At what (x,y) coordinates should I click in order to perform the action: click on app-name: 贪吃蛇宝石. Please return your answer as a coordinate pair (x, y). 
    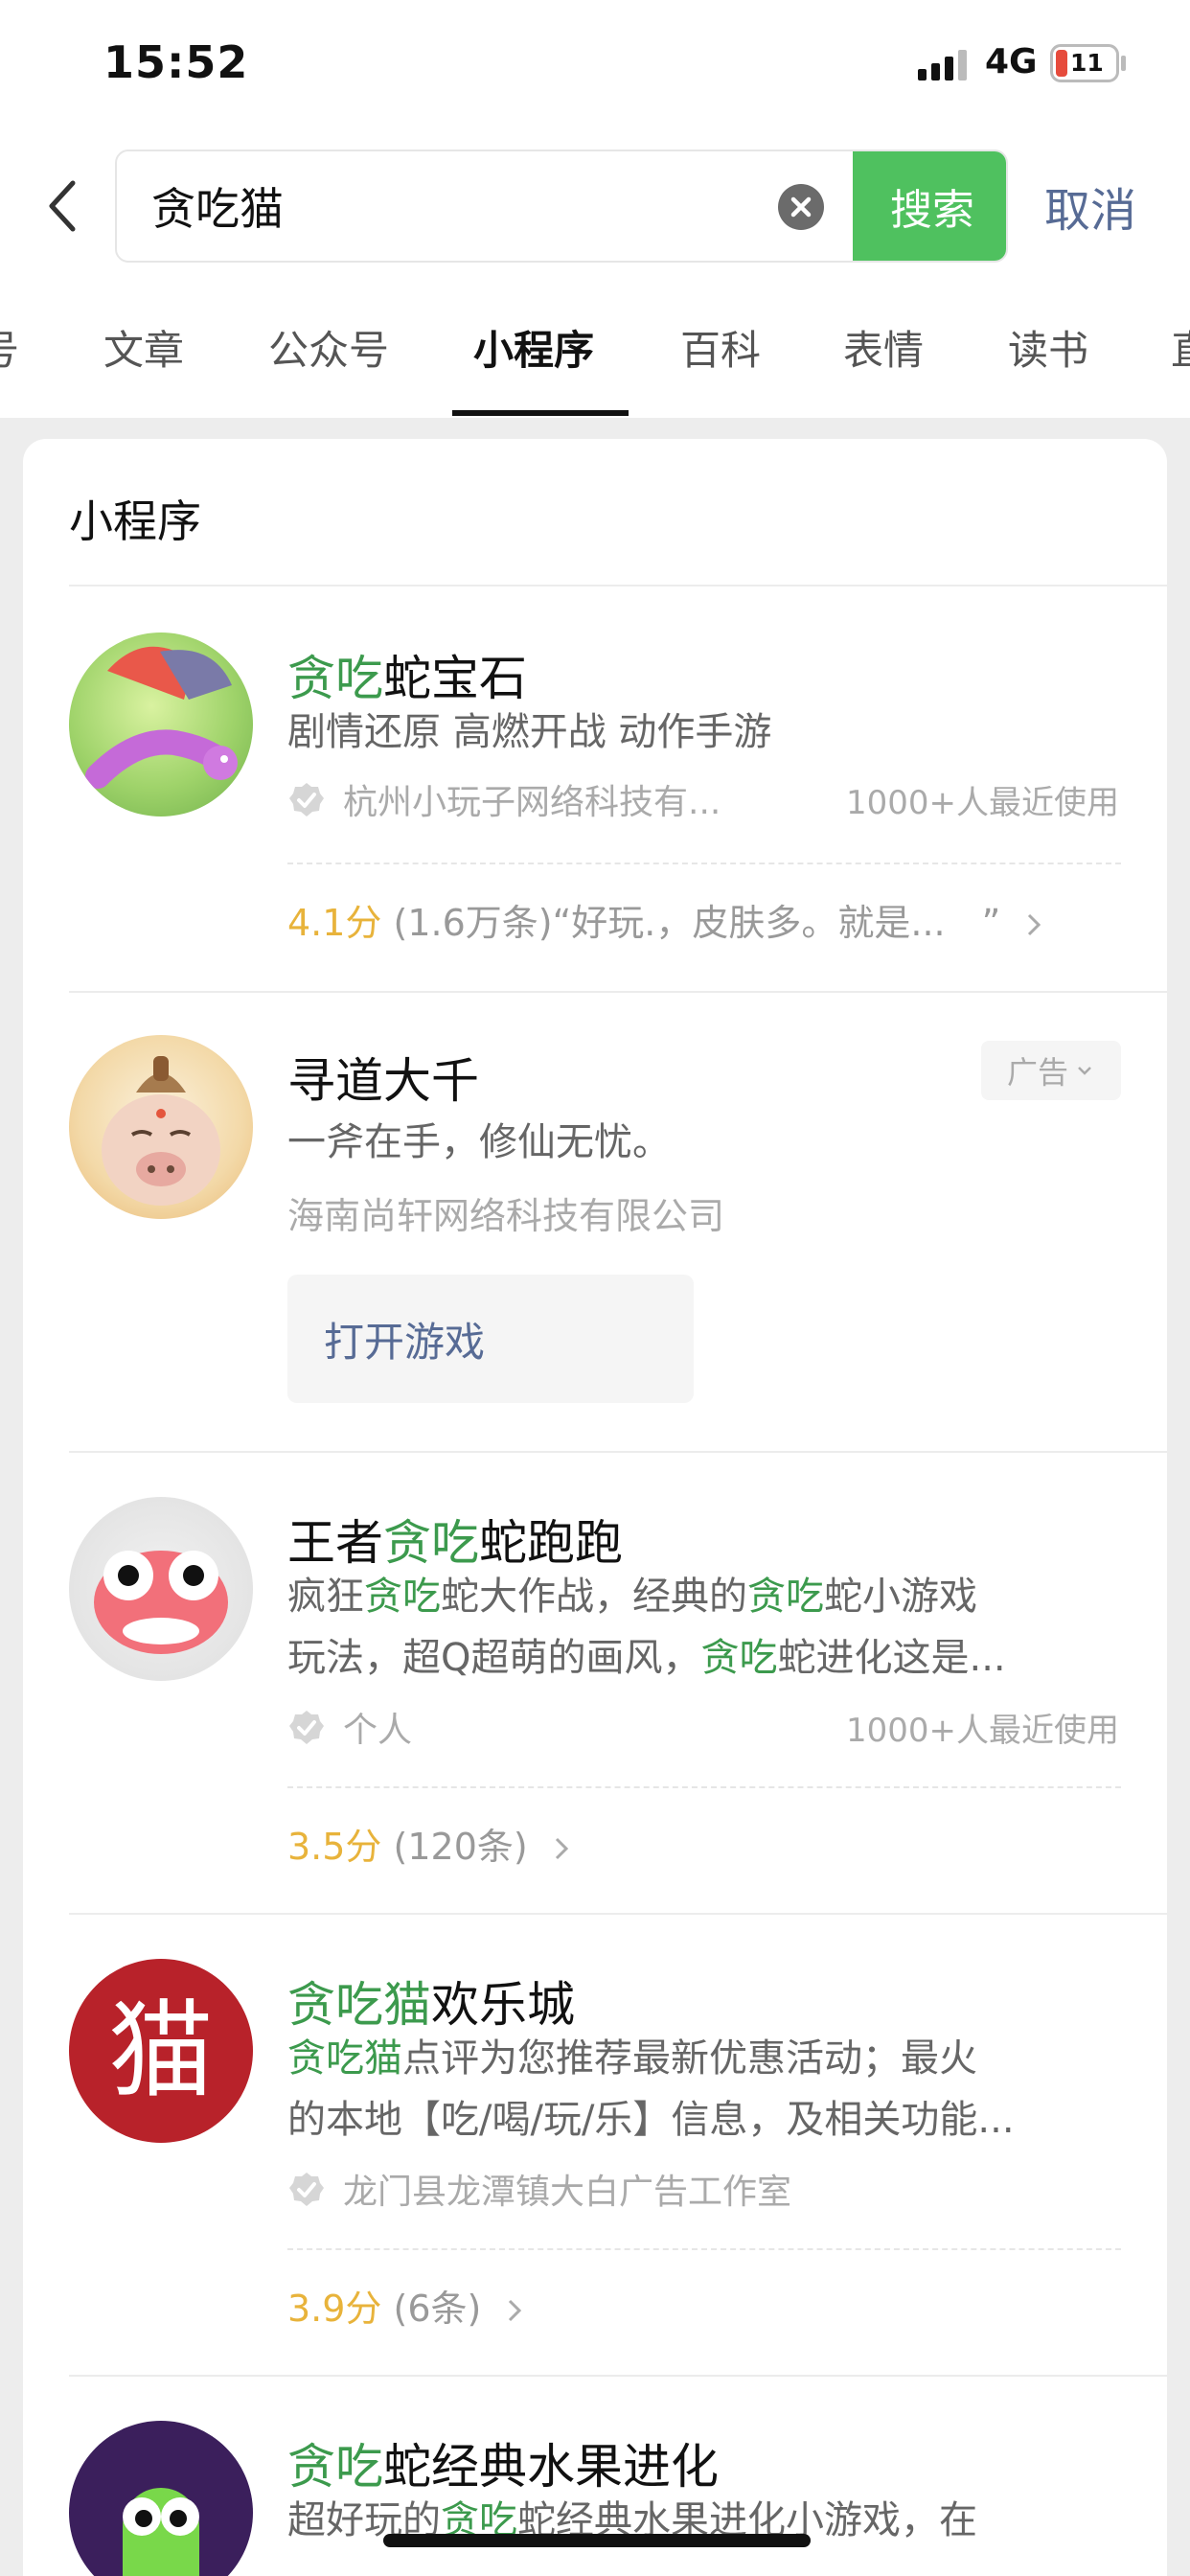
    Looking at the image, I should click on (407, 678).